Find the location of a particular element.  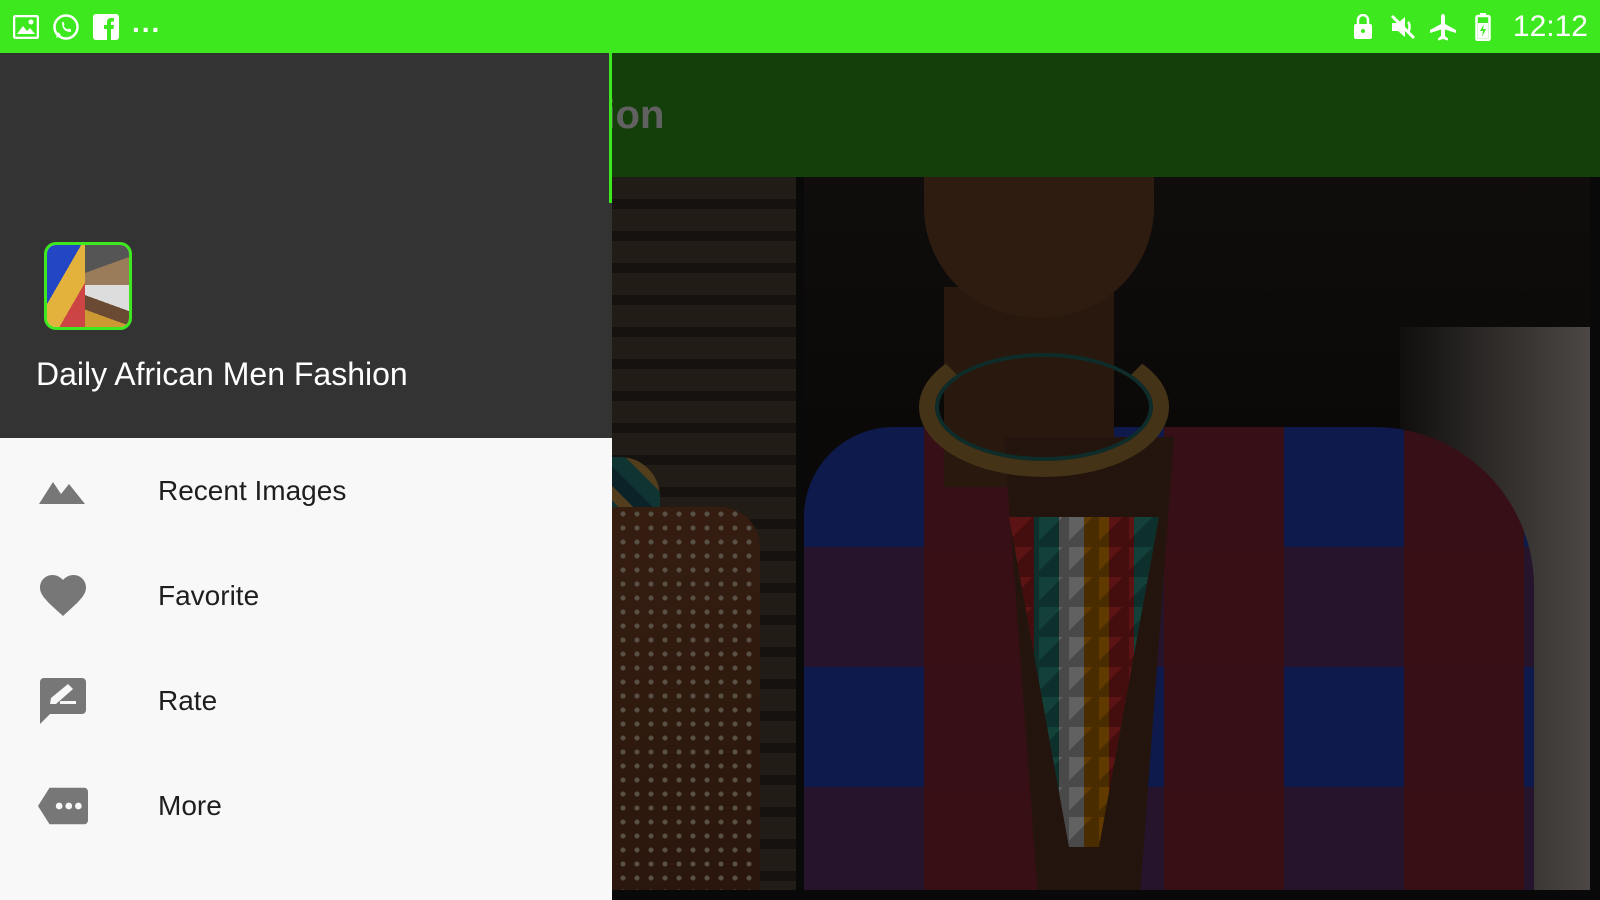

status-time: 12:12 is located at coordinates (1550, 26).